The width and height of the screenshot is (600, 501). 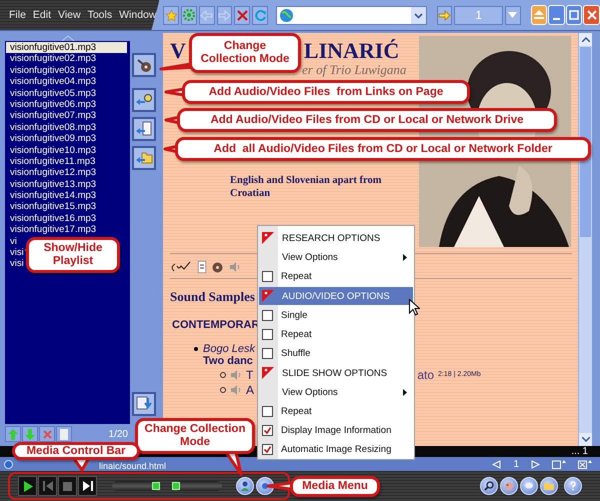 What do you see at coordinates (66, 116) in the screenshot?
I see `playlist-item: visionfugitive07.mp3` at bounding box center [66, 116].